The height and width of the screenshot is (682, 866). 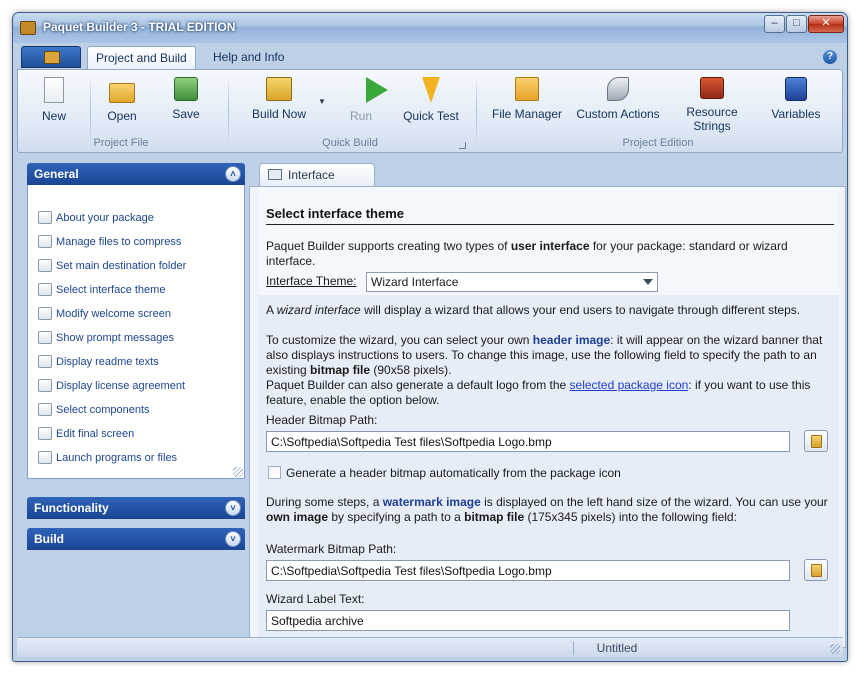 What do you see at coordinates (104, 314) in the screenshot?
I see `nav-modify-welcome: Modify welcome screen` at bounding box center [104, 314].